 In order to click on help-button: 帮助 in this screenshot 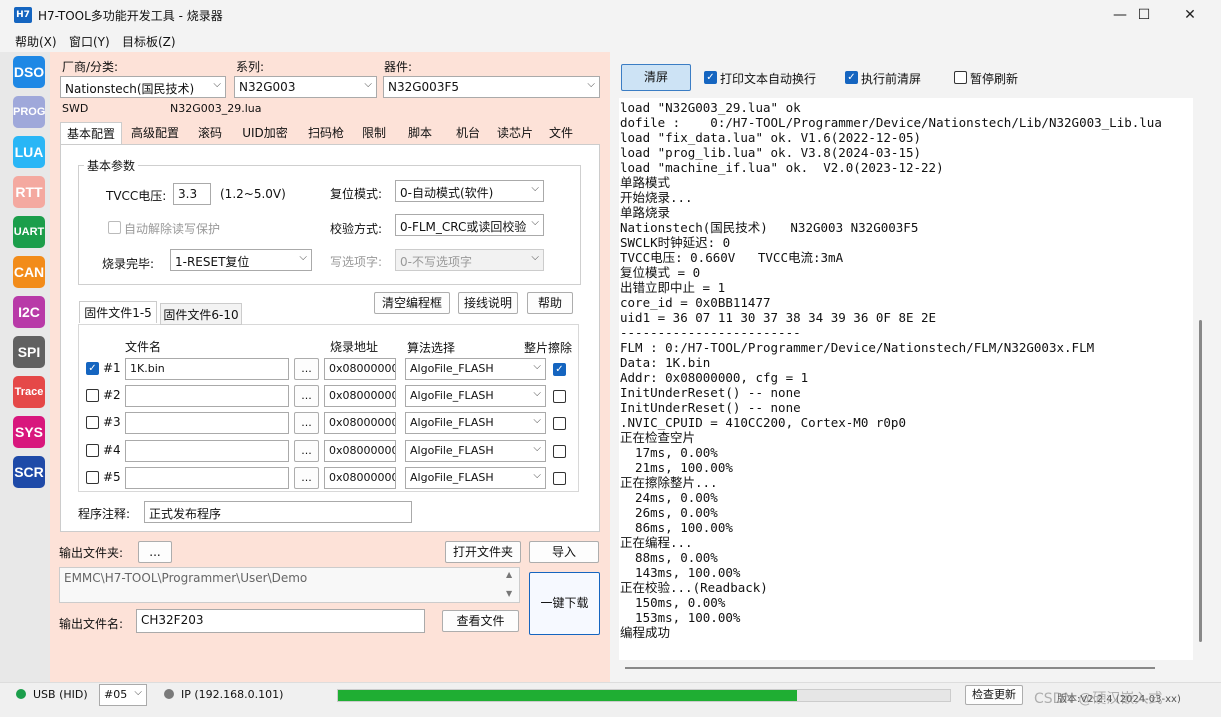, I will do `click(550, 303)`.